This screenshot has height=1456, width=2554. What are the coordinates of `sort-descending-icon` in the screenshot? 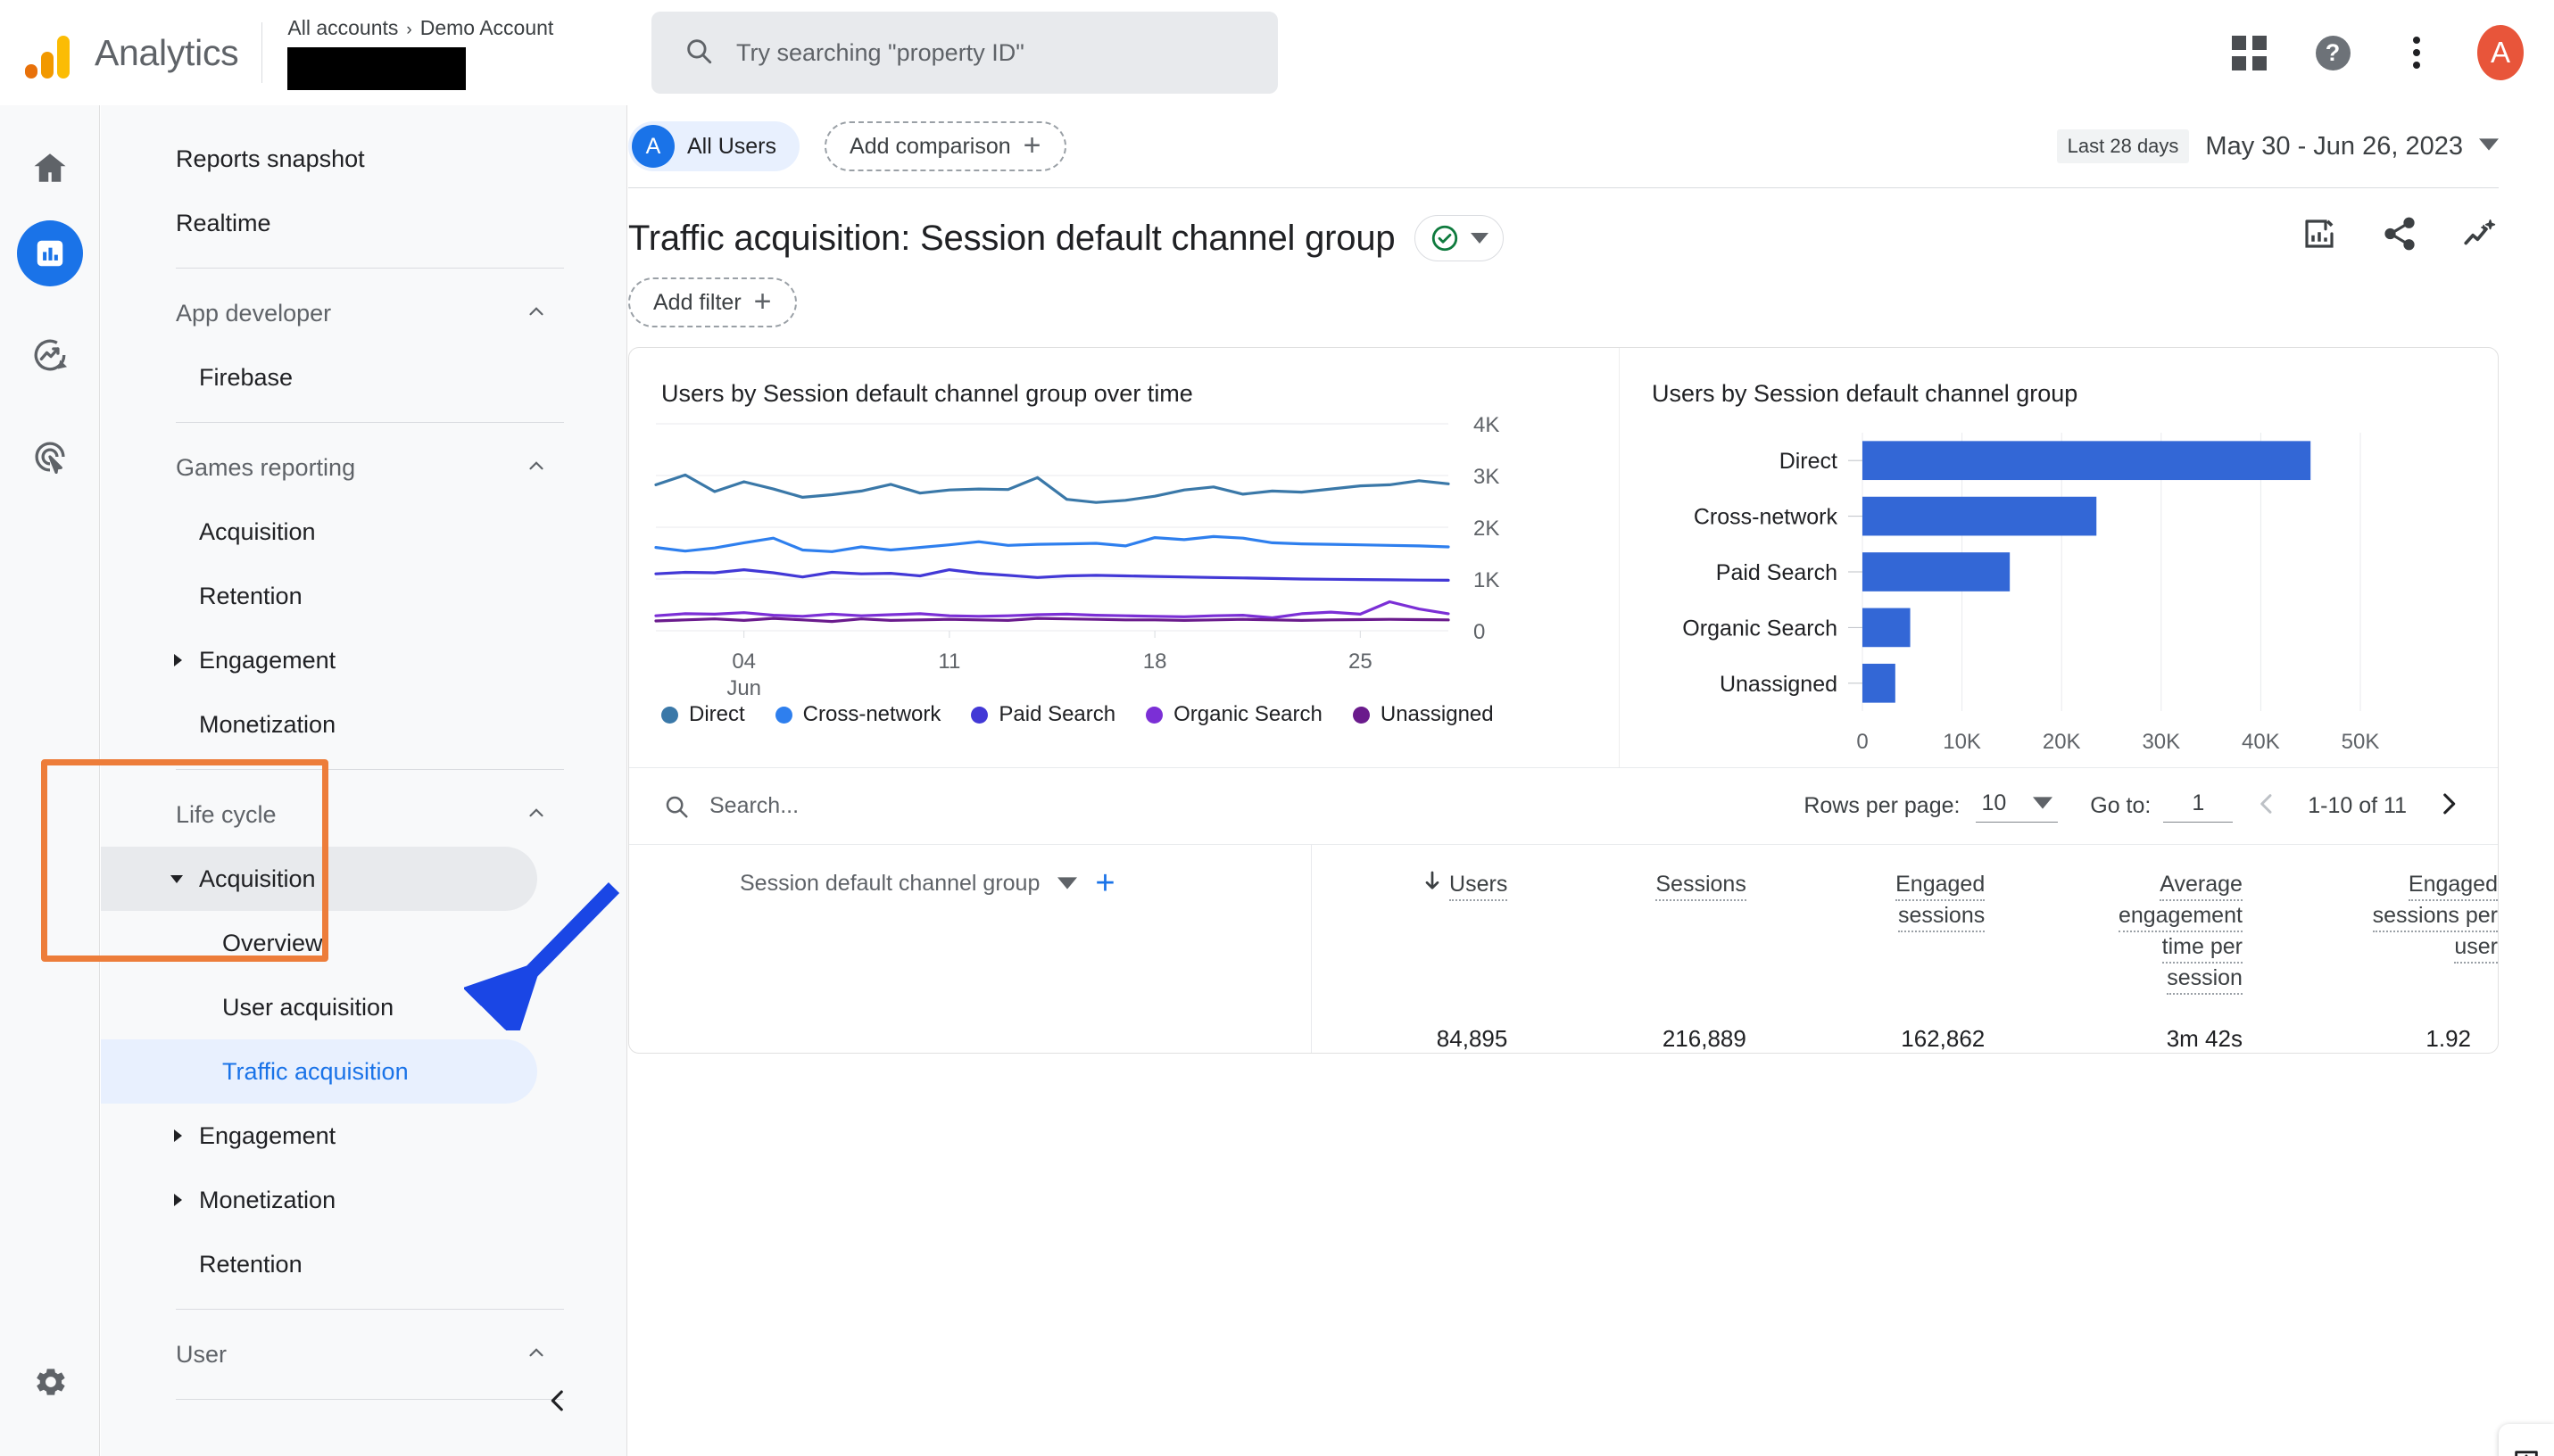 It's located at (1432, 885).